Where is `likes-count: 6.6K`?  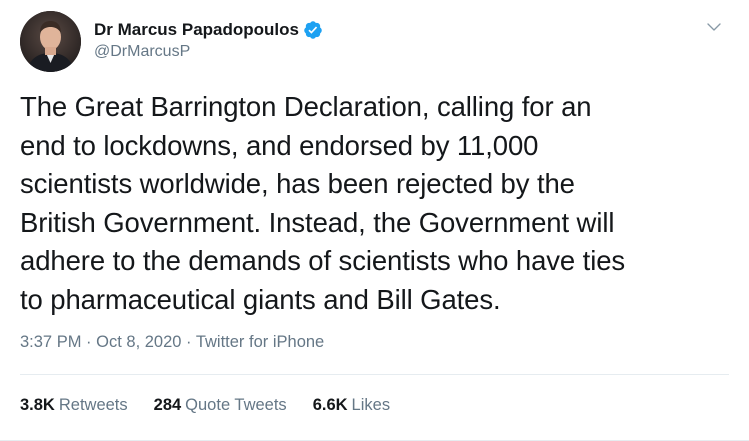 likes-count: 6.6K is located at coordinates (330, 405).